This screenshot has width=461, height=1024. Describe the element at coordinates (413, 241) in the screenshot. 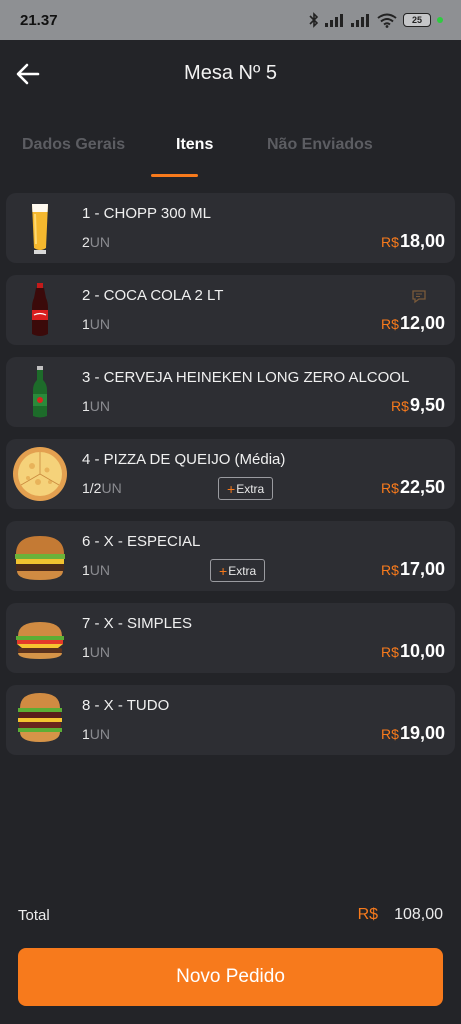

I see `item-price: R$18,00` at that location.